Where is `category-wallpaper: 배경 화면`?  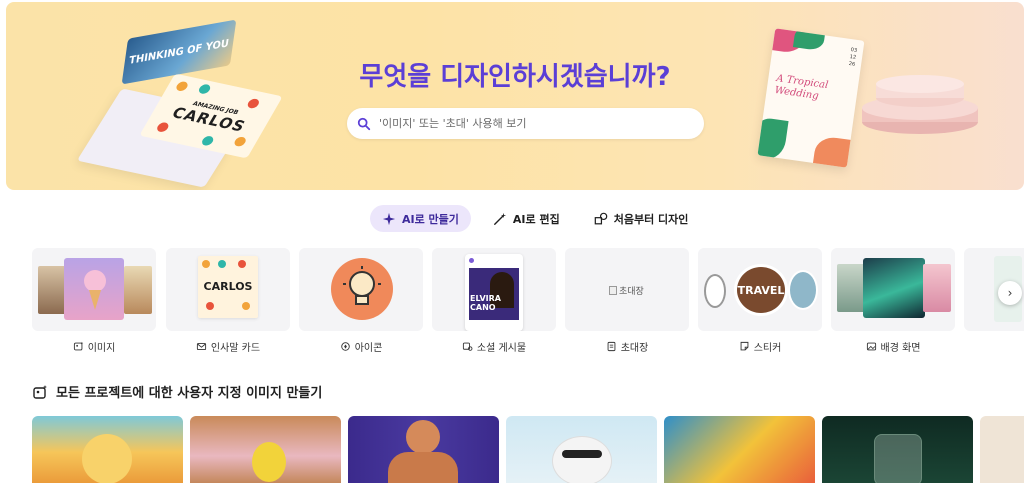 category-wallpaper: 배경 화면 is located at coordinates (893, 301).